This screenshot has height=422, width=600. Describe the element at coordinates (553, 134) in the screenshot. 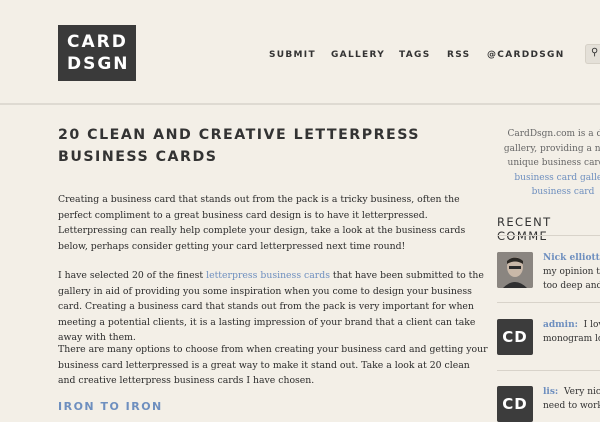

I see `intro-line-1: CardDsgn.com is a daily` at that location.